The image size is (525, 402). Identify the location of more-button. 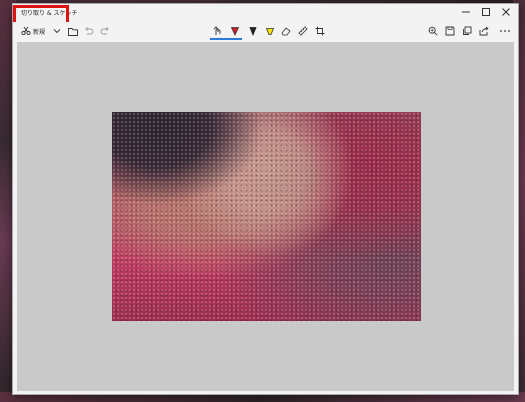
(505, 31).